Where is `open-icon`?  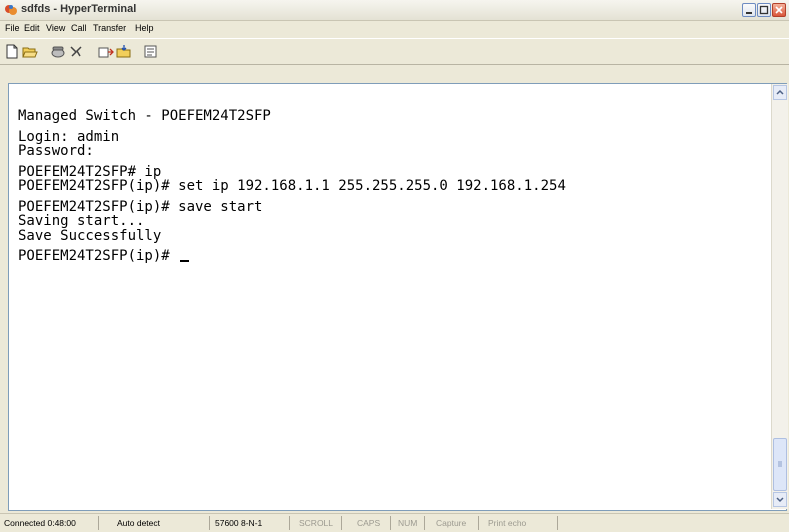
open-icon is located at coordinates (30, 52).